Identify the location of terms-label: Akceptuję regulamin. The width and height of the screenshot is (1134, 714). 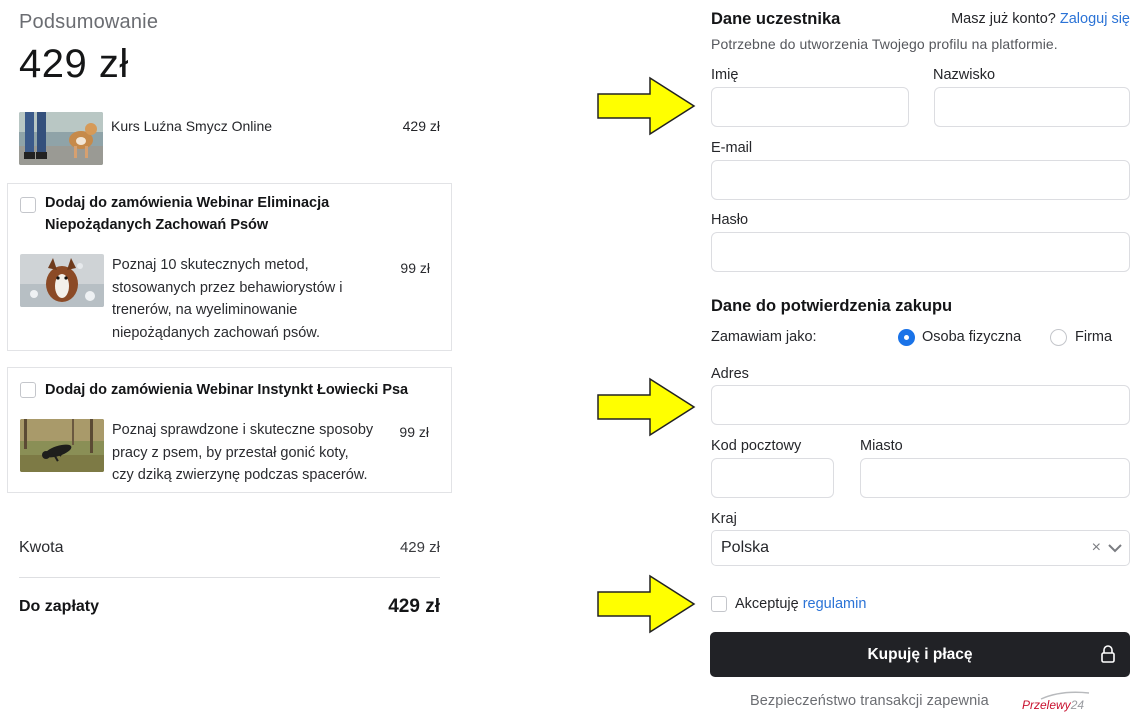
(800, 604).